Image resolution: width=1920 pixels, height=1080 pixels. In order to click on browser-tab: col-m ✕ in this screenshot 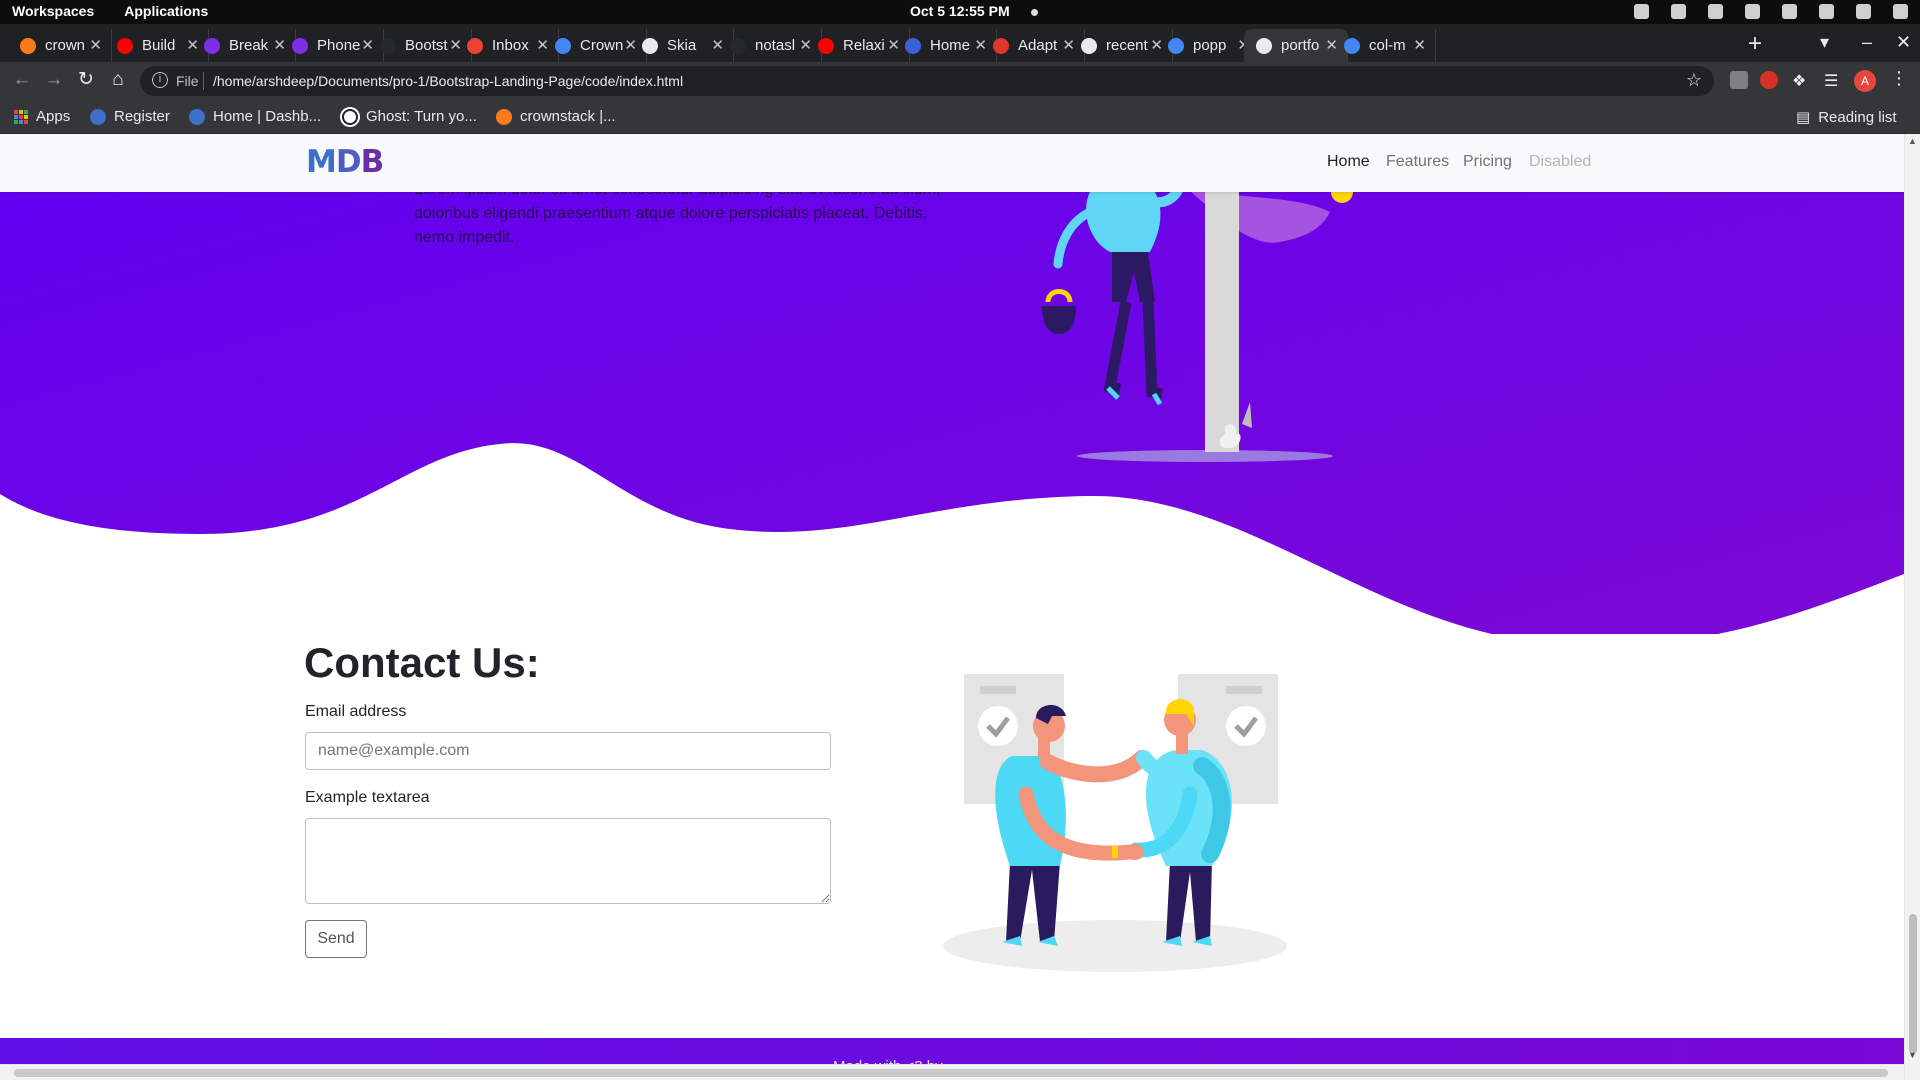, I will do `click(1384, 45)`.